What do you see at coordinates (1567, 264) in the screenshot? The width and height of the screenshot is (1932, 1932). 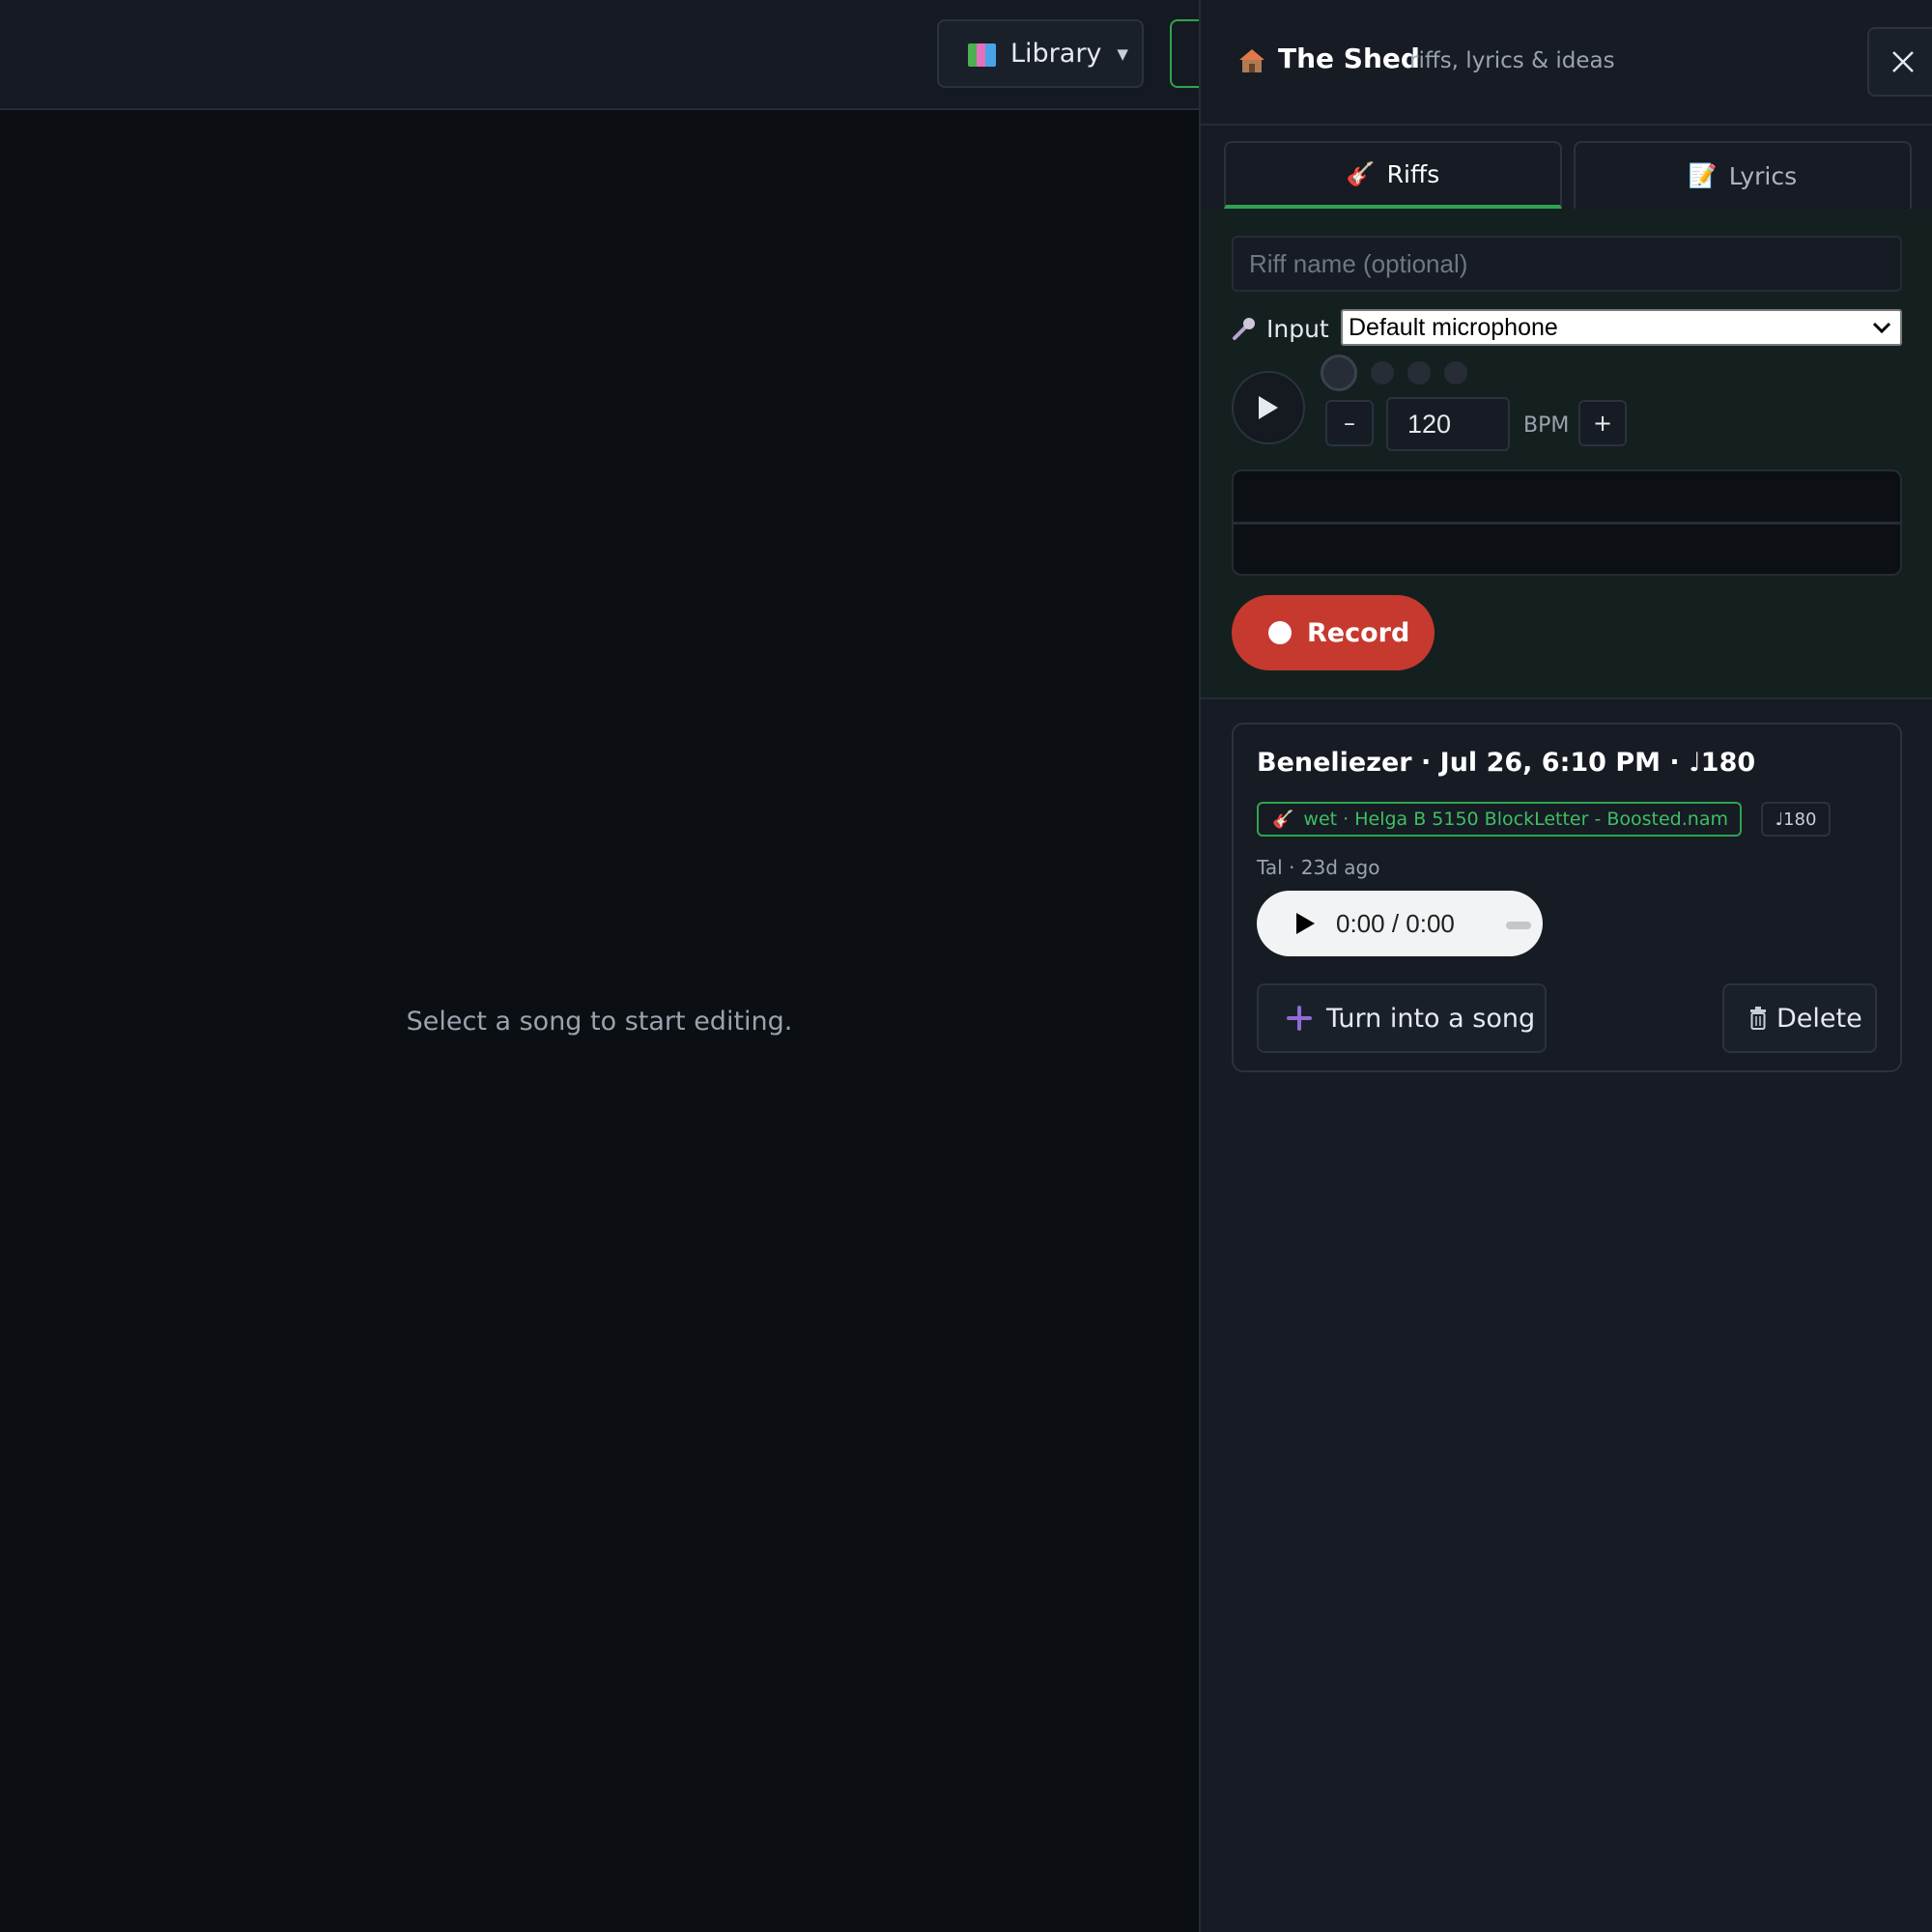 I see `riff-name-input` at bounding box center [1567, 264].